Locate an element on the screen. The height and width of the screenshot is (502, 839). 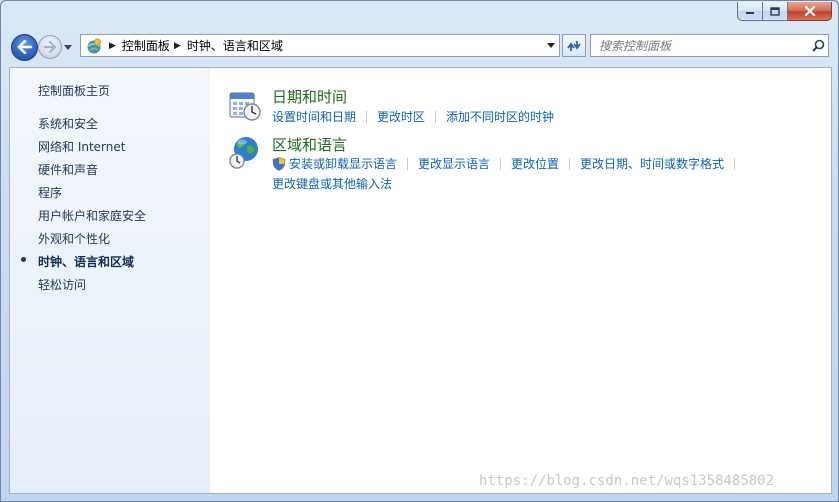
link-change-timezone: 更改时区 is located at coordinates (401, 116).